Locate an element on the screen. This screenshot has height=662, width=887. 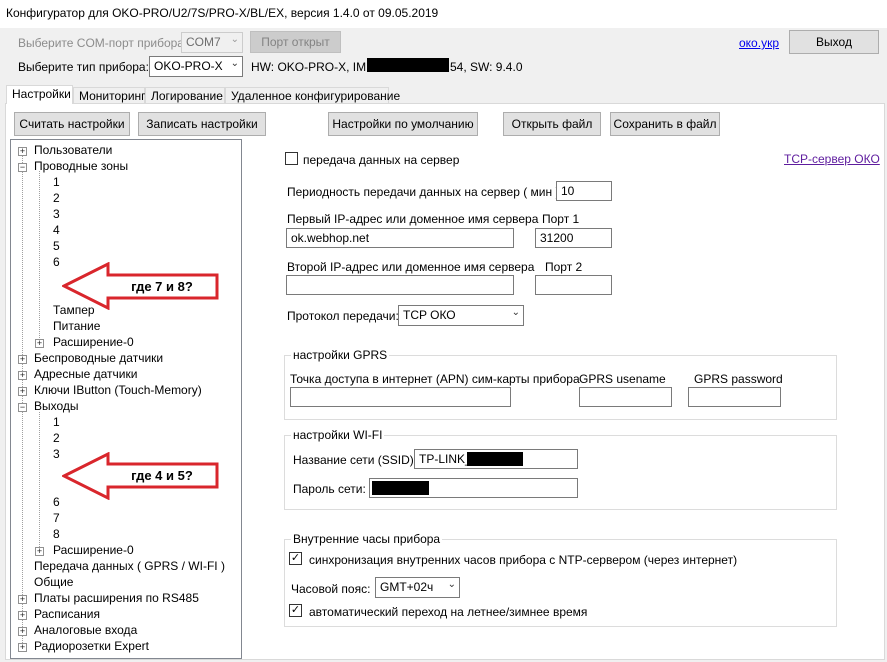
ntp-check-mark: ✓ is located at coordinates (295, 558).